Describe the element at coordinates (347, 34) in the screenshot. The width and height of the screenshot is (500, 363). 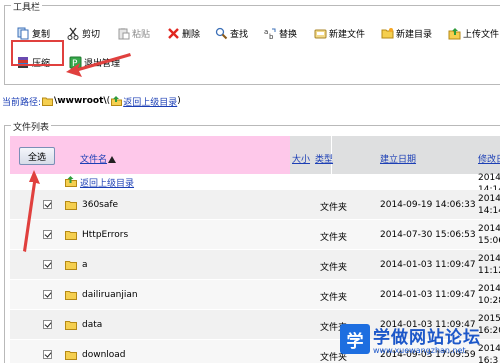
I see `new-file-label: 新建文件` at that location.